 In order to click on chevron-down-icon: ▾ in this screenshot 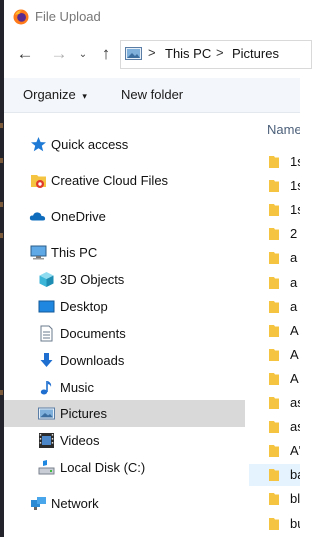, I will do `click(84, 96)`.